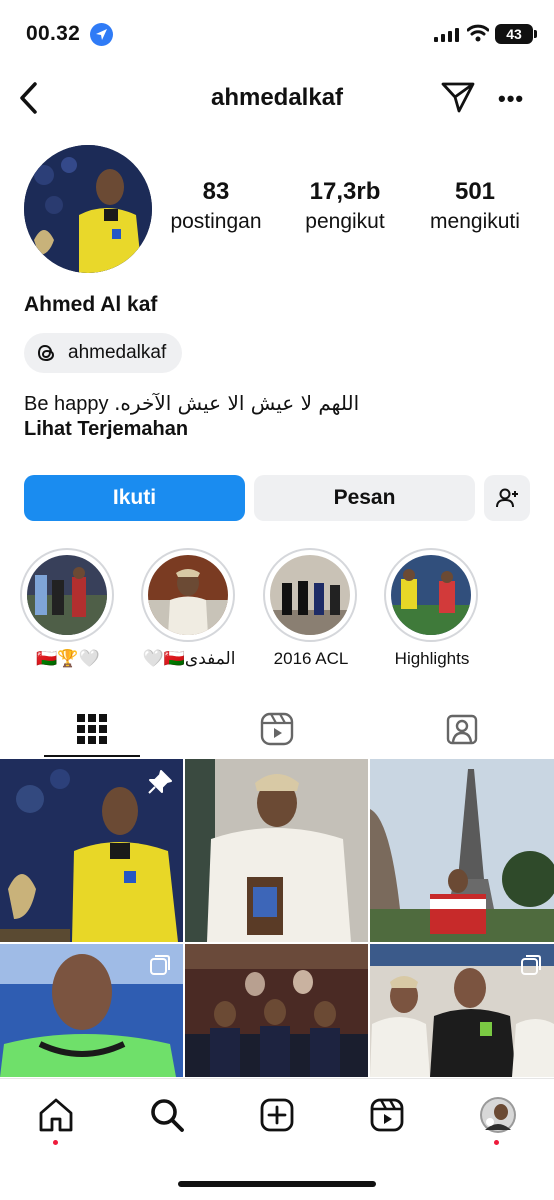  I want to click on highlight-item: المفدى🇴🇲🤍, so click(189, 608).